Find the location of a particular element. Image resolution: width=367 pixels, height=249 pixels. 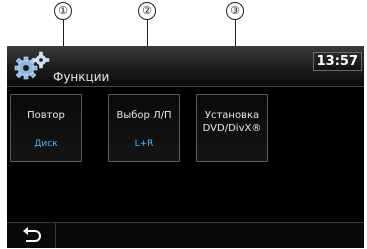

gear-icon is located at coordinates (32, 65).